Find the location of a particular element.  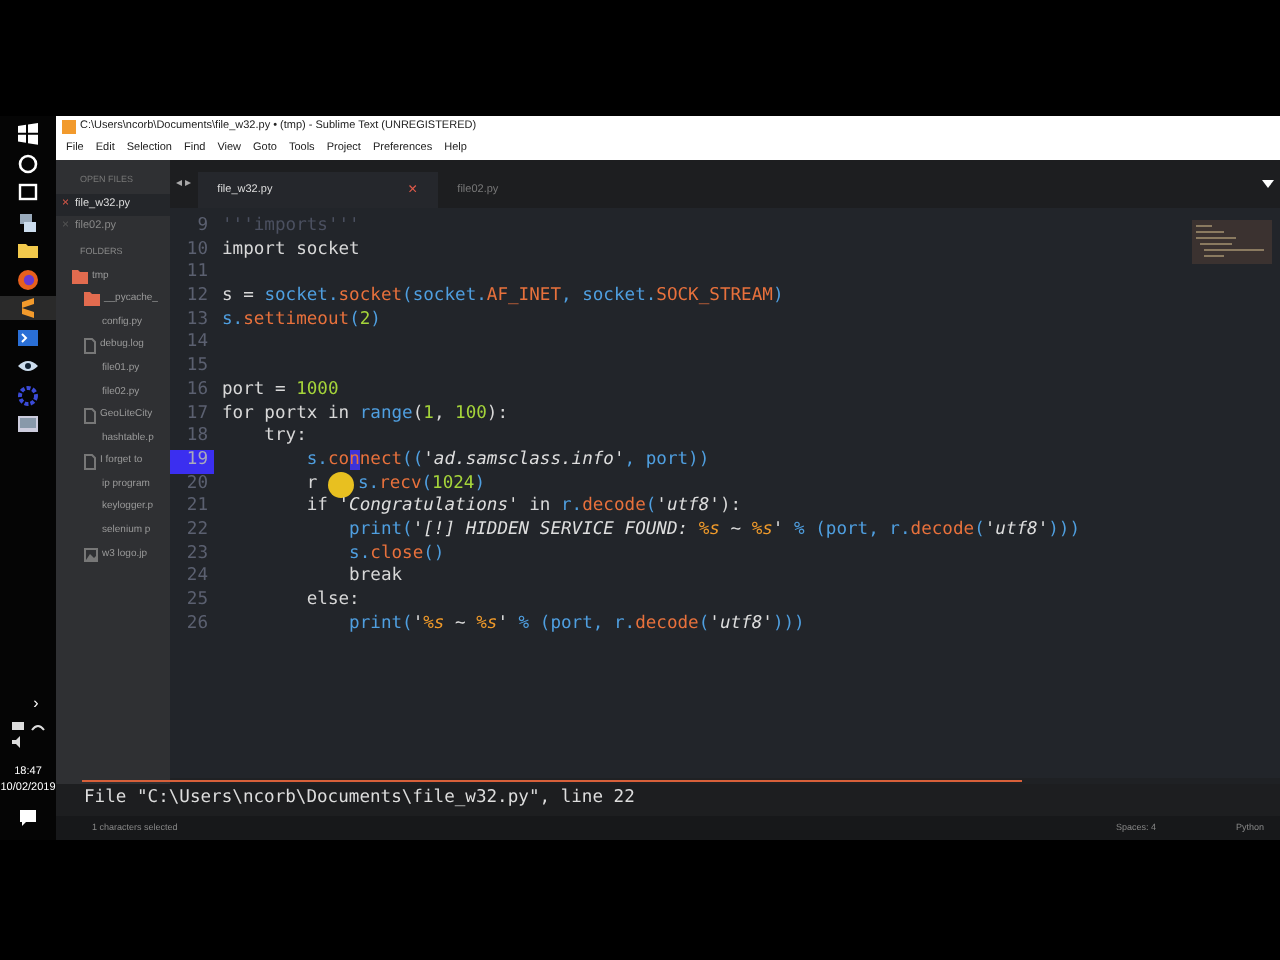

tray-chevron: › is located at coordinates (36, 703).